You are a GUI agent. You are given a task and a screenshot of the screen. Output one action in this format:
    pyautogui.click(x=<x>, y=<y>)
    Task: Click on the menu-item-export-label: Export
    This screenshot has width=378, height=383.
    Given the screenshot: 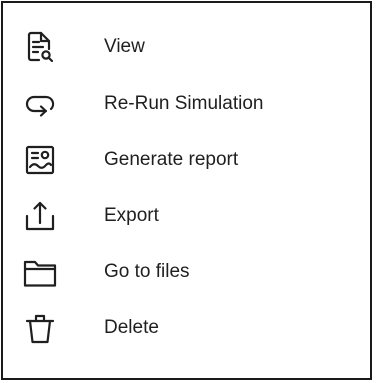 What is the action you would take?
    pyautogui.click(x=131, y=215)
    